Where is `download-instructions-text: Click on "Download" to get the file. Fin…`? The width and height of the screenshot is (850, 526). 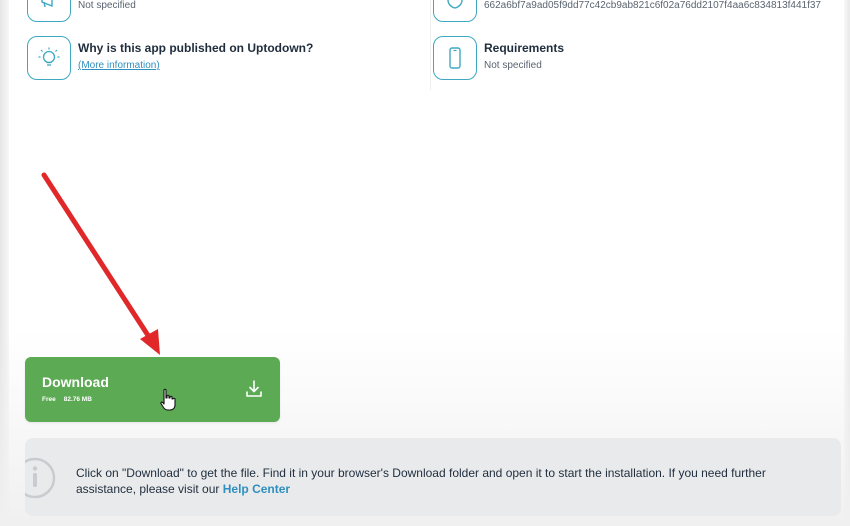 download-instructions-text: Click on "Download" to get the file. Fin… is located at coordinates (451, 481).